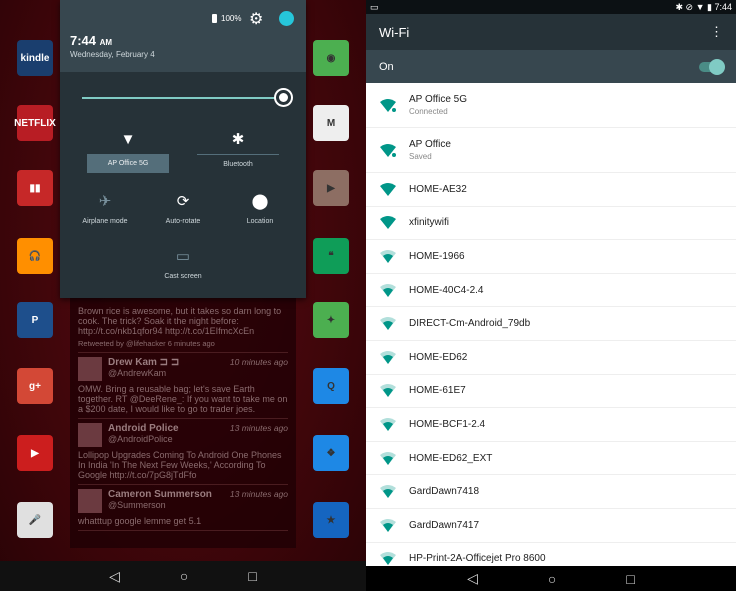 This screenshot has height=591, width=736. What do you see at coordinates (551, 190) in the screenshot?
I see `network-item: HOME-AE32` at bounding box center [551, 190].